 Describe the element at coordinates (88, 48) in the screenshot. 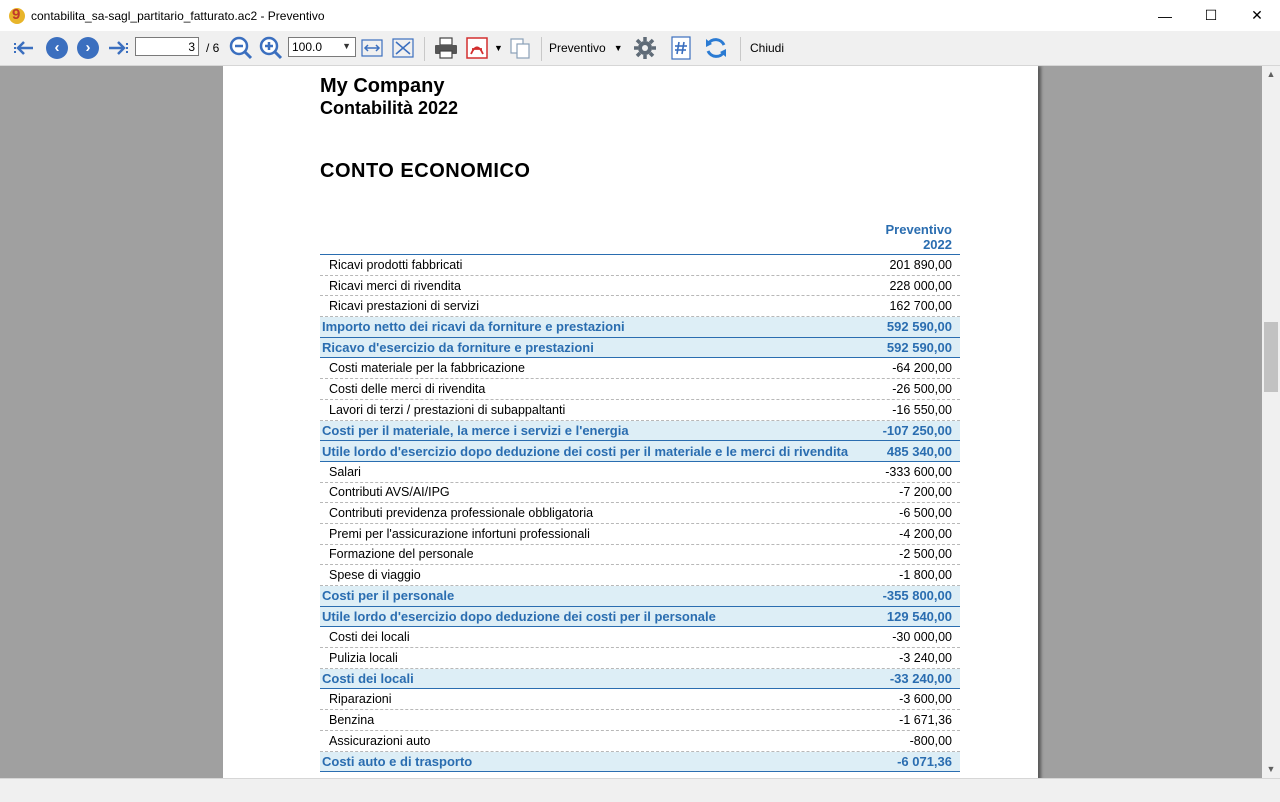

I see `next-page-button: ›` at that location.